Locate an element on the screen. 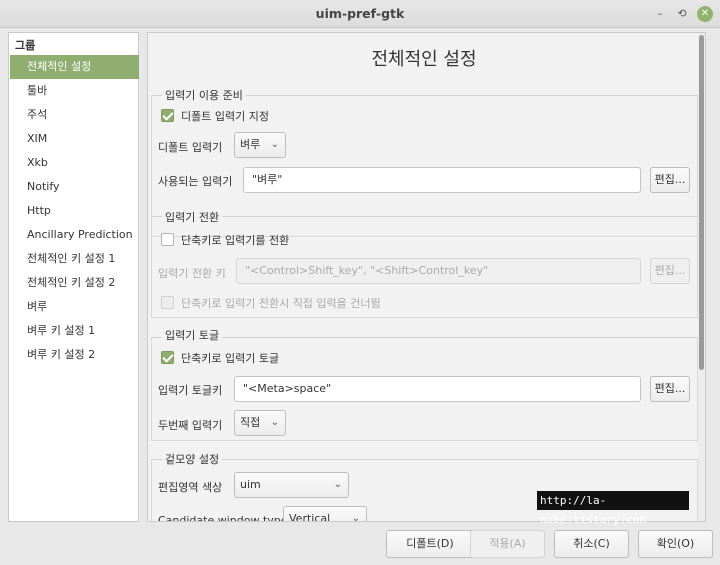 Image resolution: width=720 pixels, height=565 pixels. preedit-color-value: uim is located at coordinates (250, 484).